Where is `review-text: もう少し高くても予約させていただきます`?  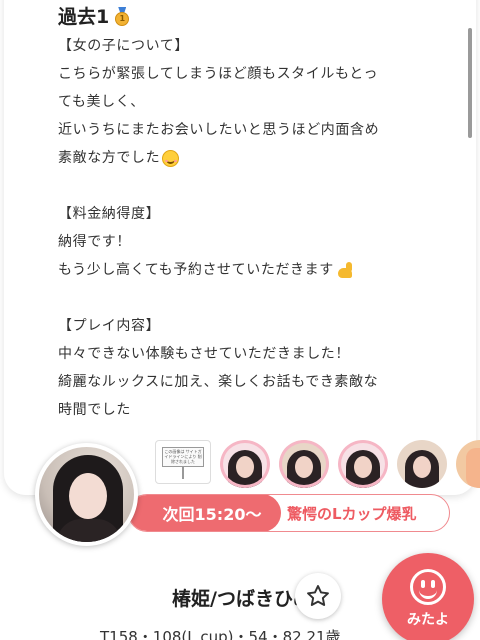
review-text: もう少し高くても予約させていただきます is located at coordinates (196, 270).